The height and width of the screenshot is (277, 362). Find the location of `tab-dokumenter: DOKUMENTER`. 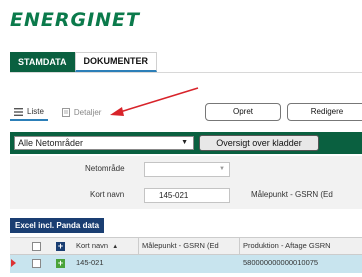

tab-dokumenter: DOKUMENTER is located at coordinates (115, 62).